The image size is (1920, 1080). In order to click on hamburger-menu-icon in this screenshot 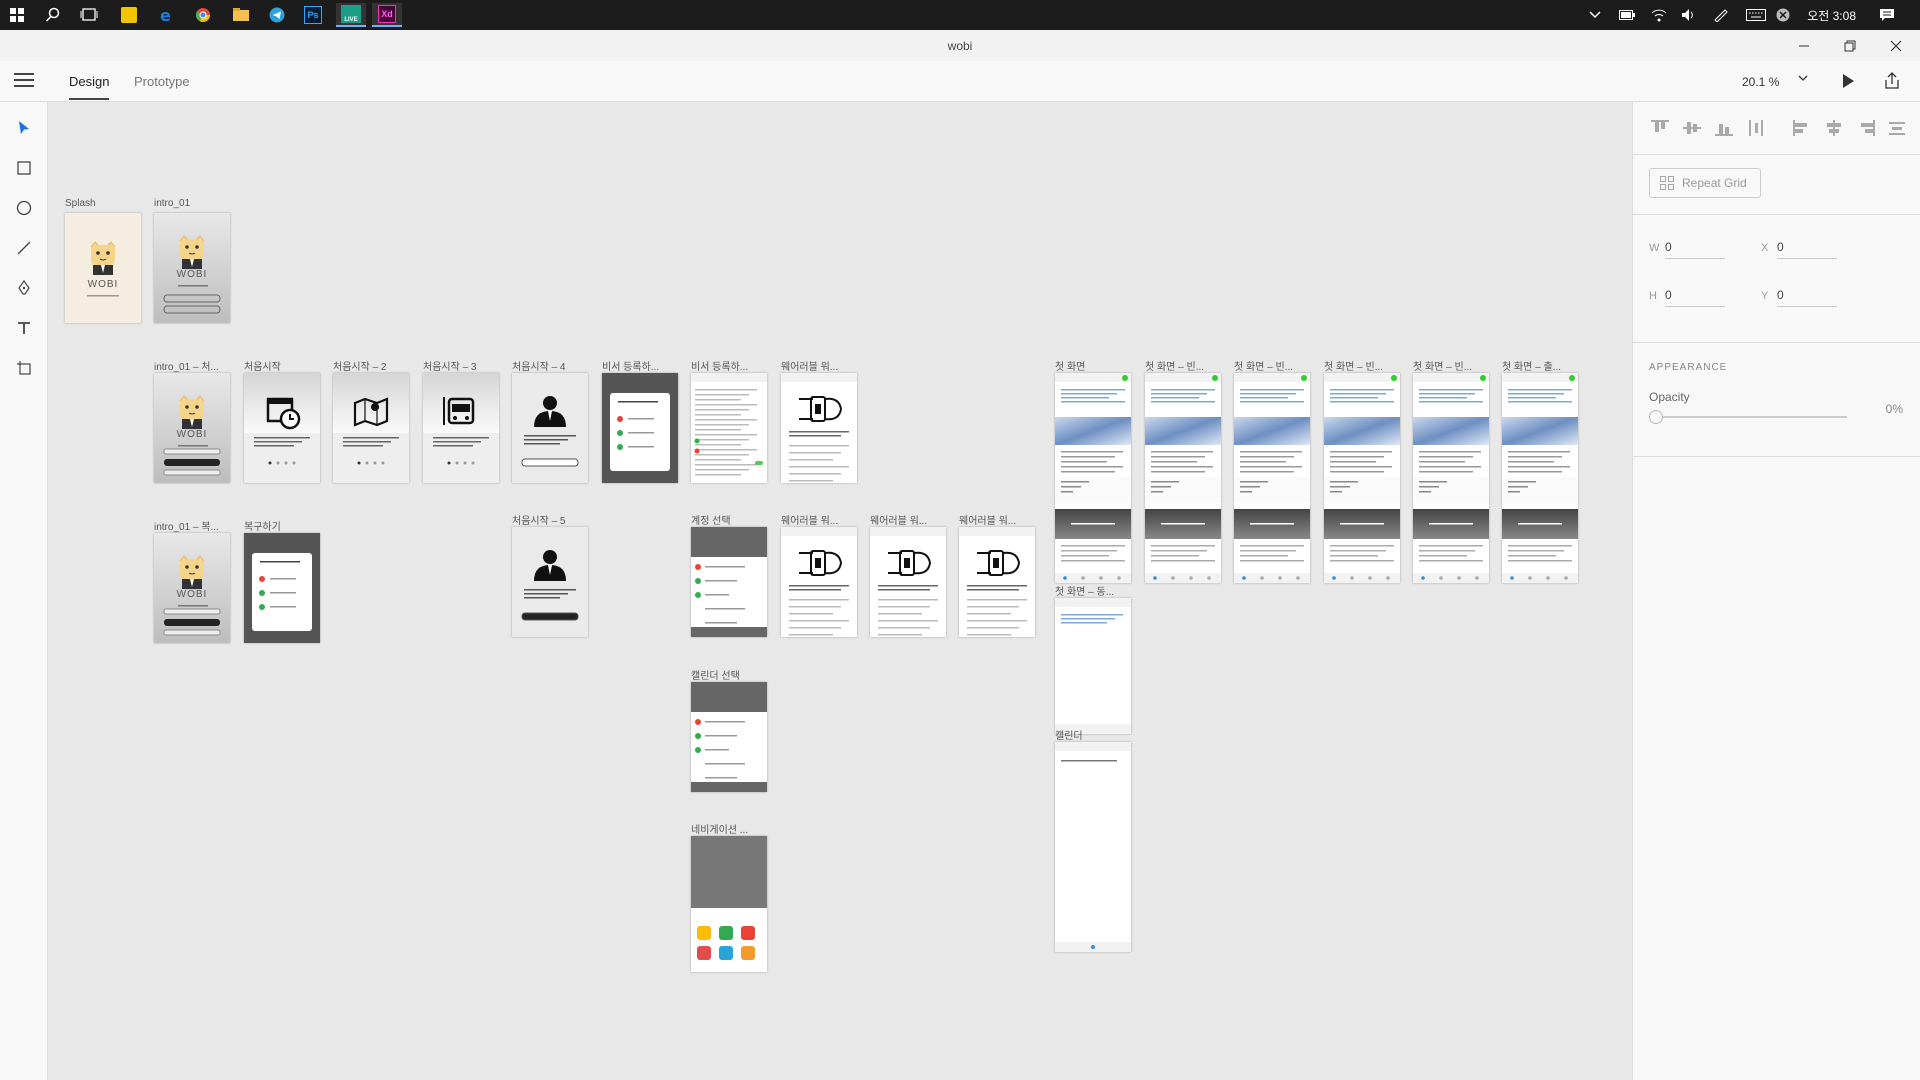, I will do `click(24, 81)`.